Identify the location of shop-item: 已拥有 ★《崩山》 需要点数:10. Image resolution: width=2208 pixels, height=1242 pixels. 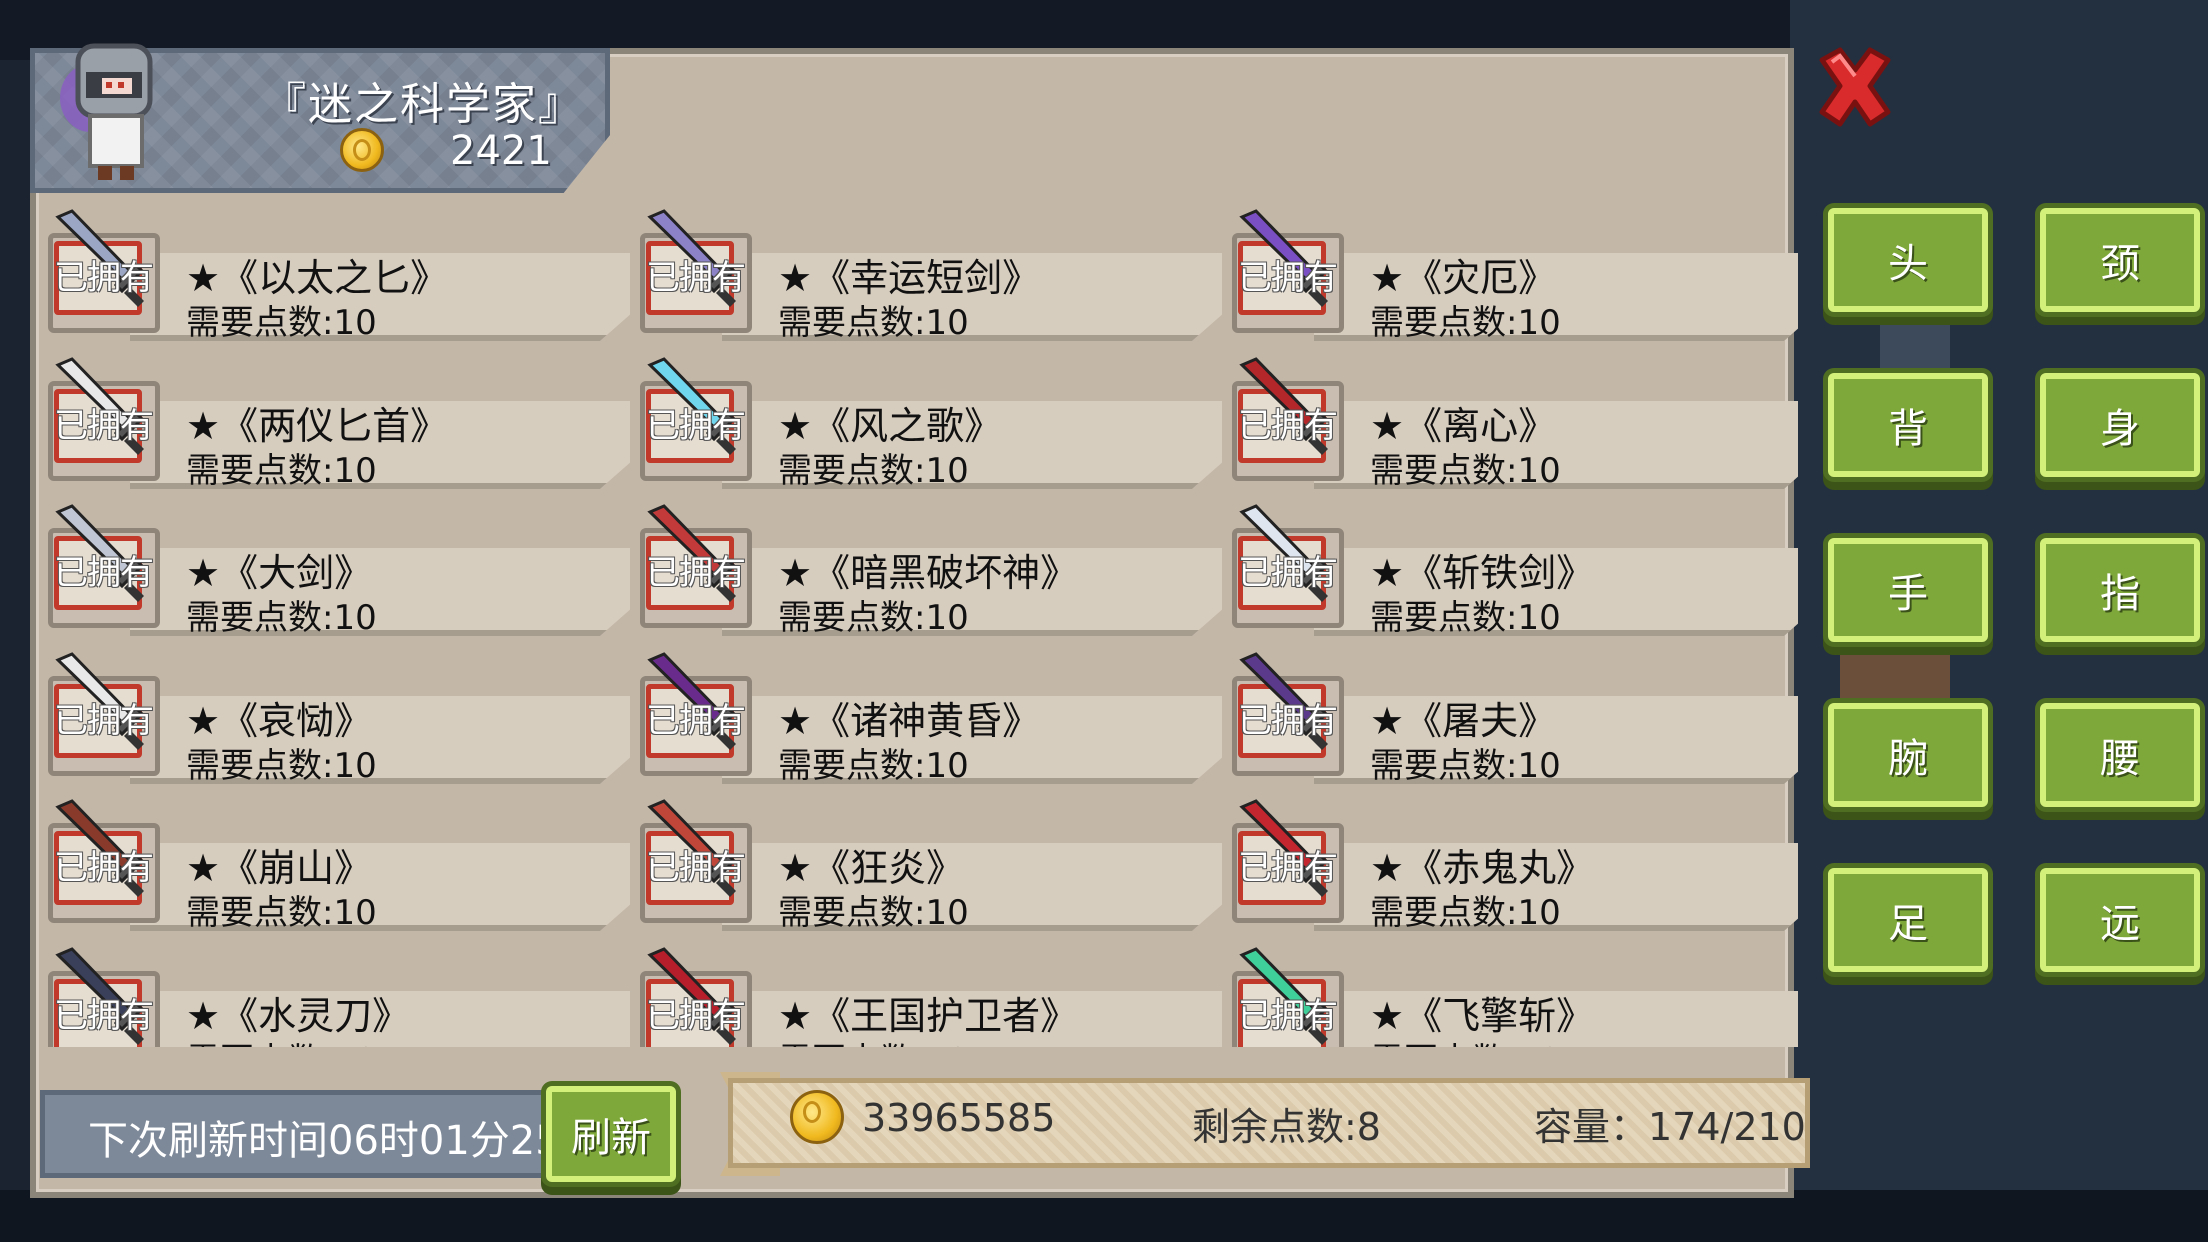
(335, 864).